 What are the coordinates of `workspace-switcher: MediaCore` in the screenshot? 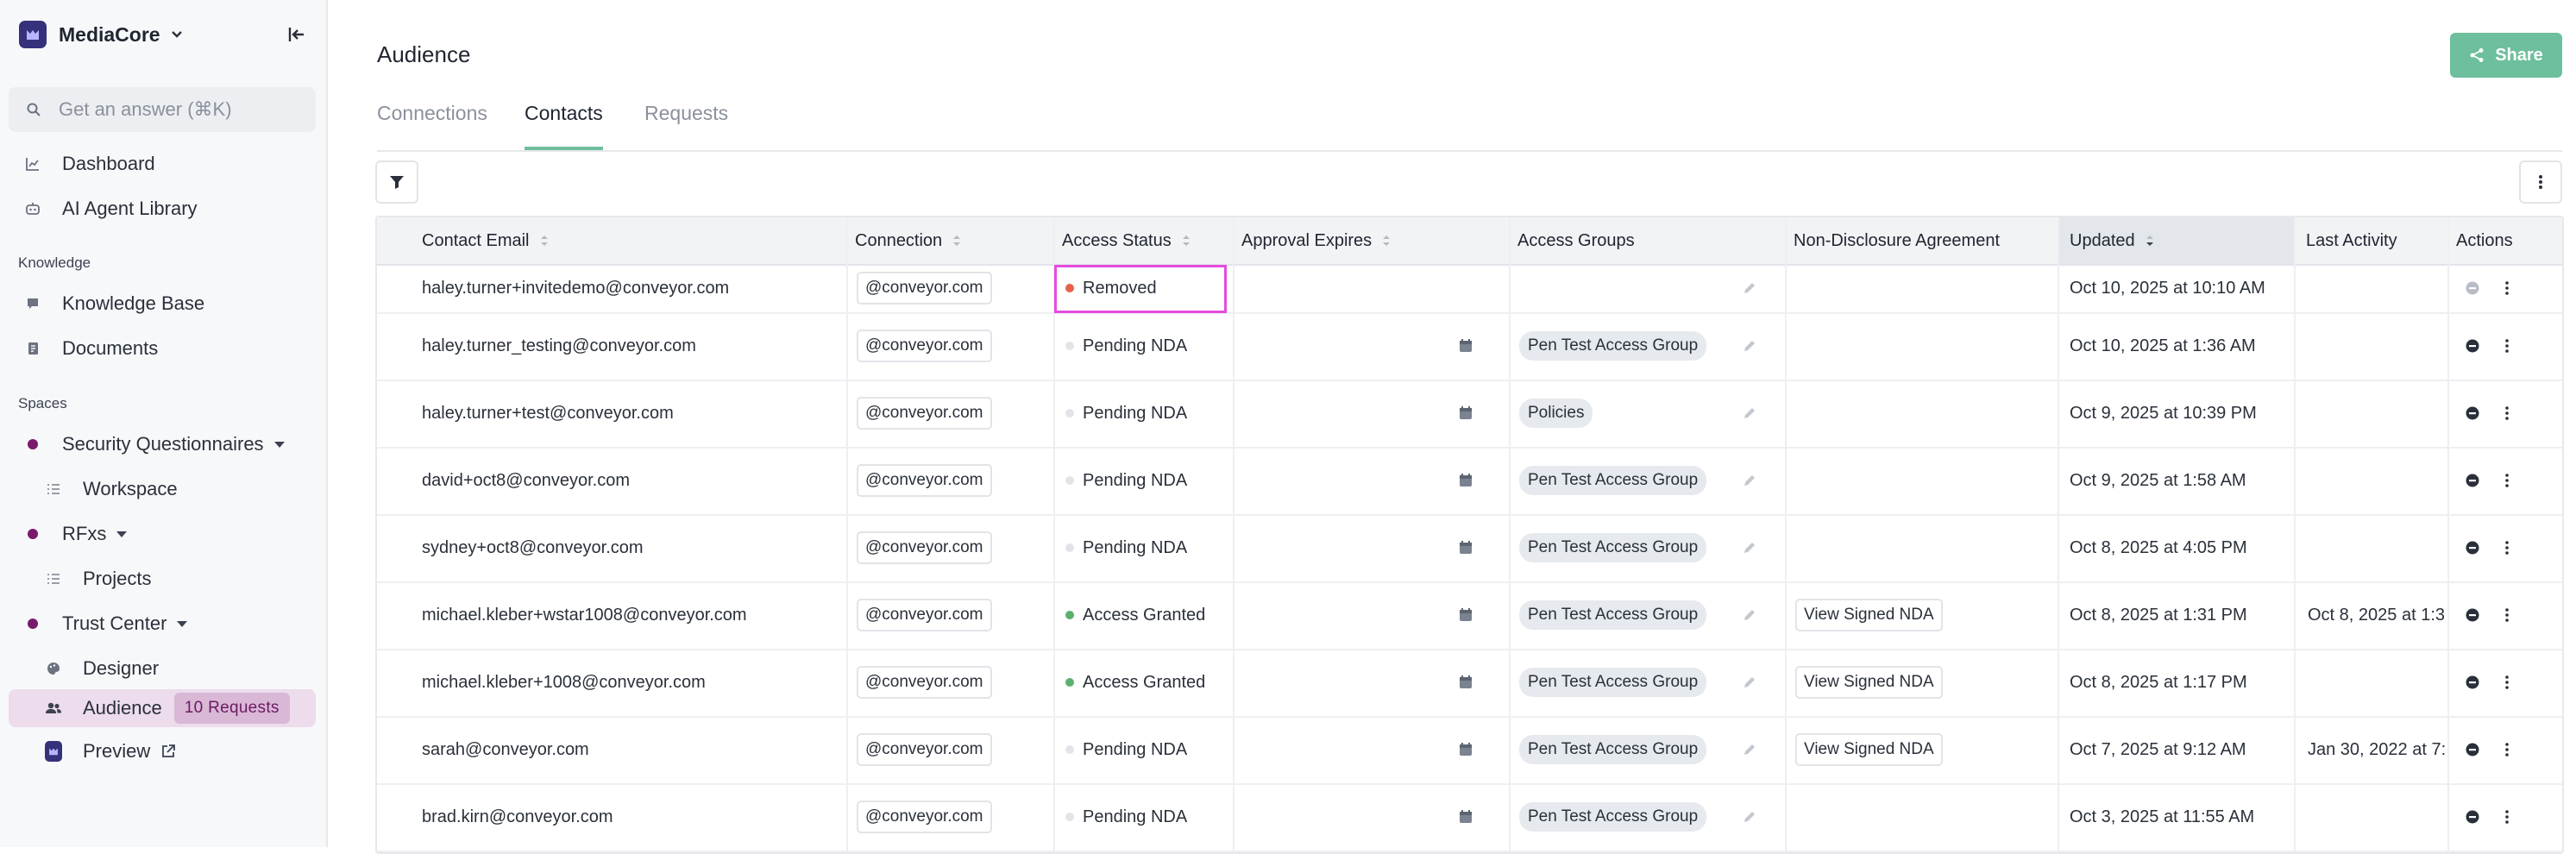 It's located at (102, 34).